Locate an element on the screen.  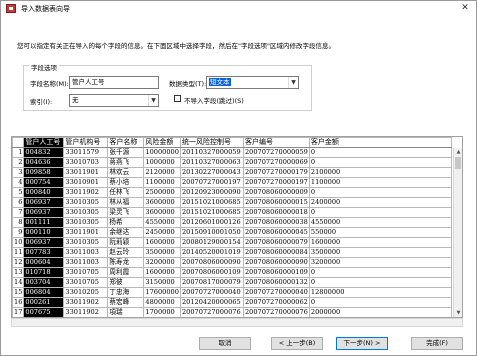
table-cell: 2000000 is located at coordinates (380, 312).